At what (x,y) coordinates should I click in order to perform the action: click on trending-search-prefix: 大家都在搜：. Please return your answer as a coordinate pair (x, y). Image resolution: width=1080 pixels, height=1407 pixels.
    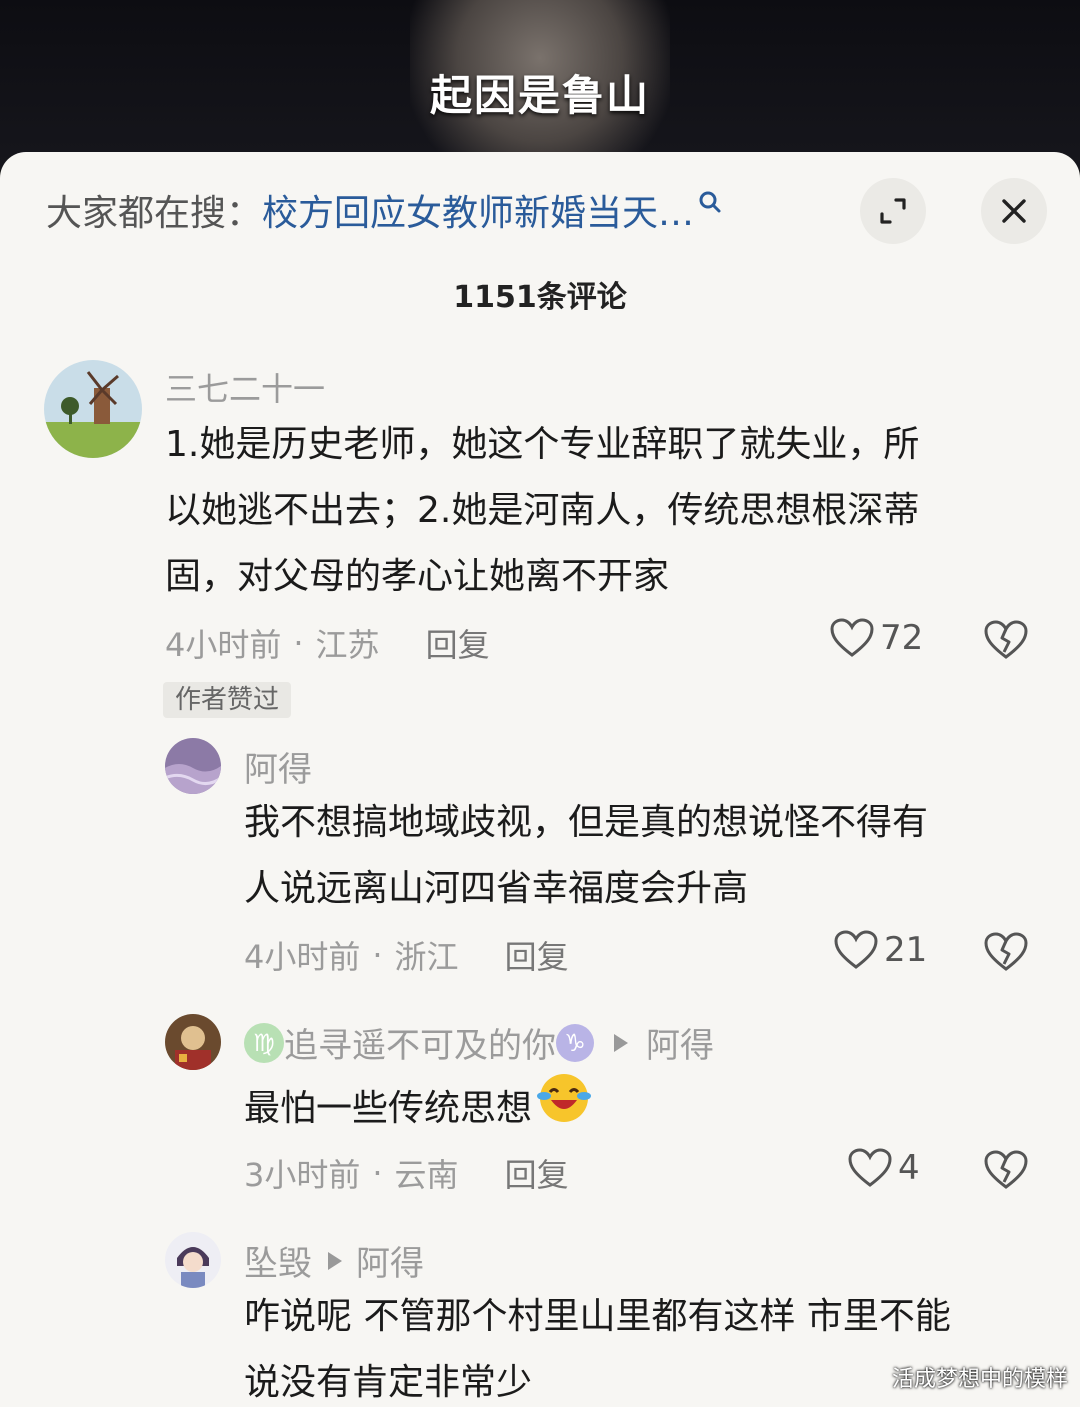
    Looking at the image, I should click on (154, 213).